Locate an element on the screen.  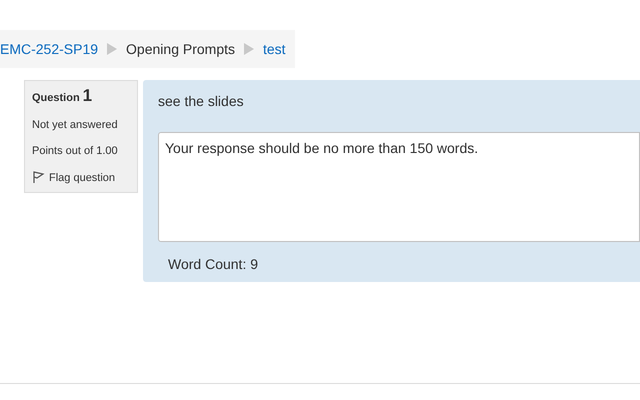
question-points: Points out of 1.00 is located at coordinates (75, 151).